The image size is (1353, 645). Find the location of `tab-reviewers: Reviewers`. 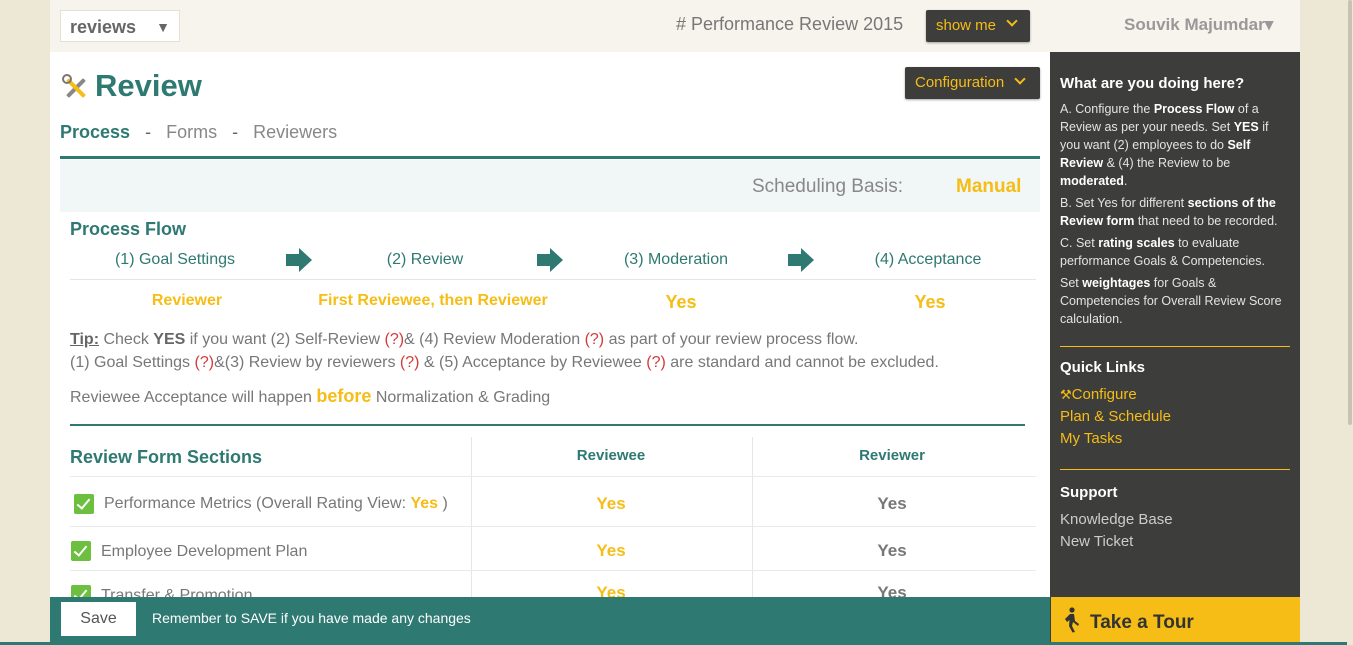

tab-reviewers: Reviewers is located at coordinates (295, 132).